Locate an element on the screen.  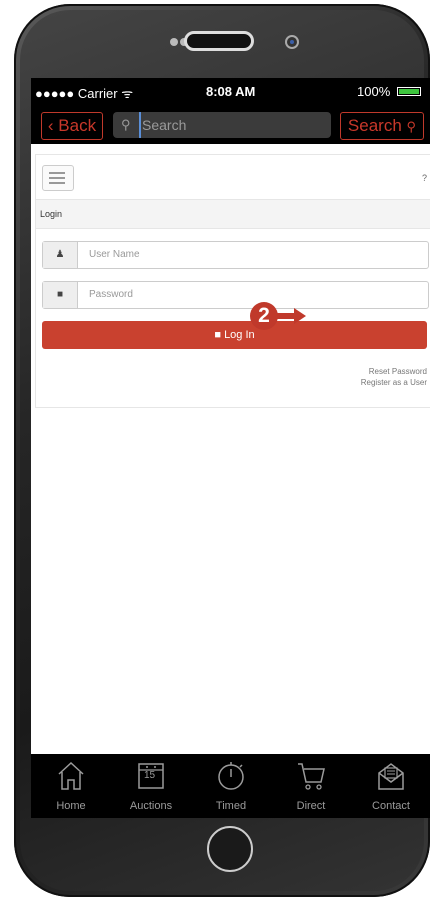
tab-label: Home is located at coordinates (71, 806).